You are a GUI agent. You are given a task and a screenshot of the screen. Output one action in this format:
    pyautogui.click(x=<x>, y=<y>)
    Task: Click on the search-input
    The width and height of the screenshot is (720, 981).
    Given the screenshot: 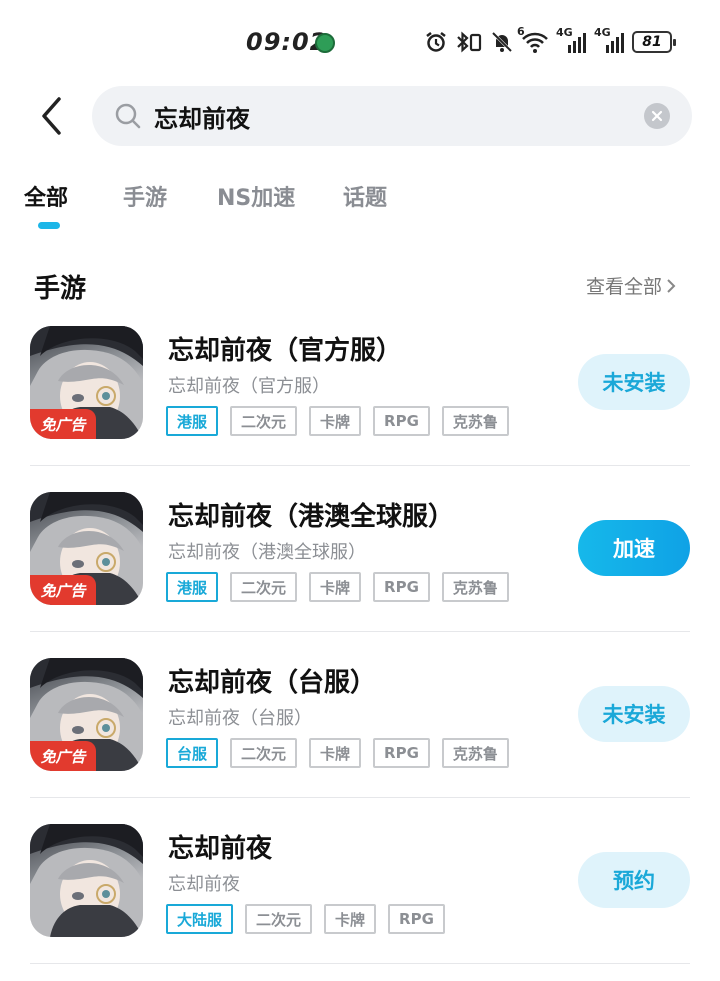 What is the action you would take?
    pyautogui.click(x=389, y=116)
    